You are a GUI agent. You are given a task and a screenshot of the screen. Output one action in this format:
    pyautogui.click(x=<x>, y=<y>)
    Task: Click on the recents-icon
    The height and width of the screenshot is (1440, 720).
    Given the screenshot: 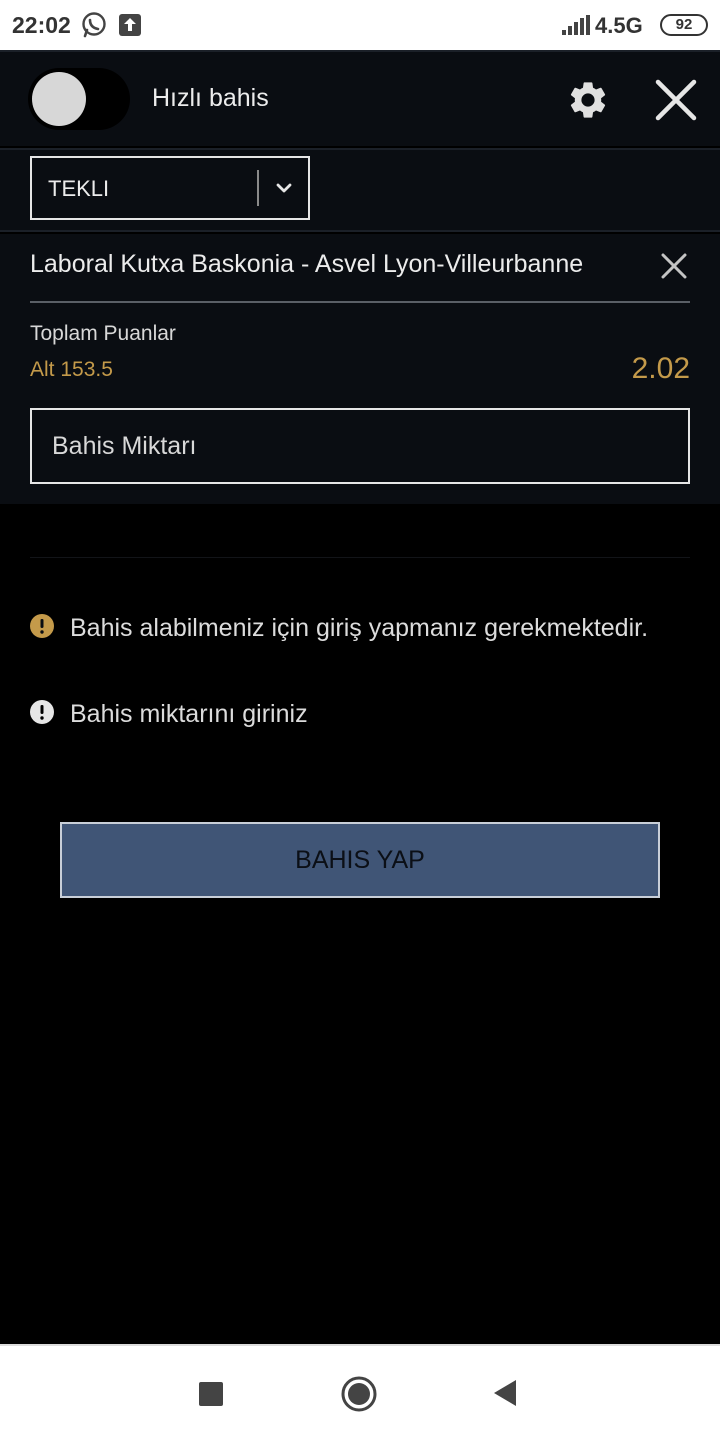 What is the action you would take?
    pyautogui.click(x=211, y=1394)
    